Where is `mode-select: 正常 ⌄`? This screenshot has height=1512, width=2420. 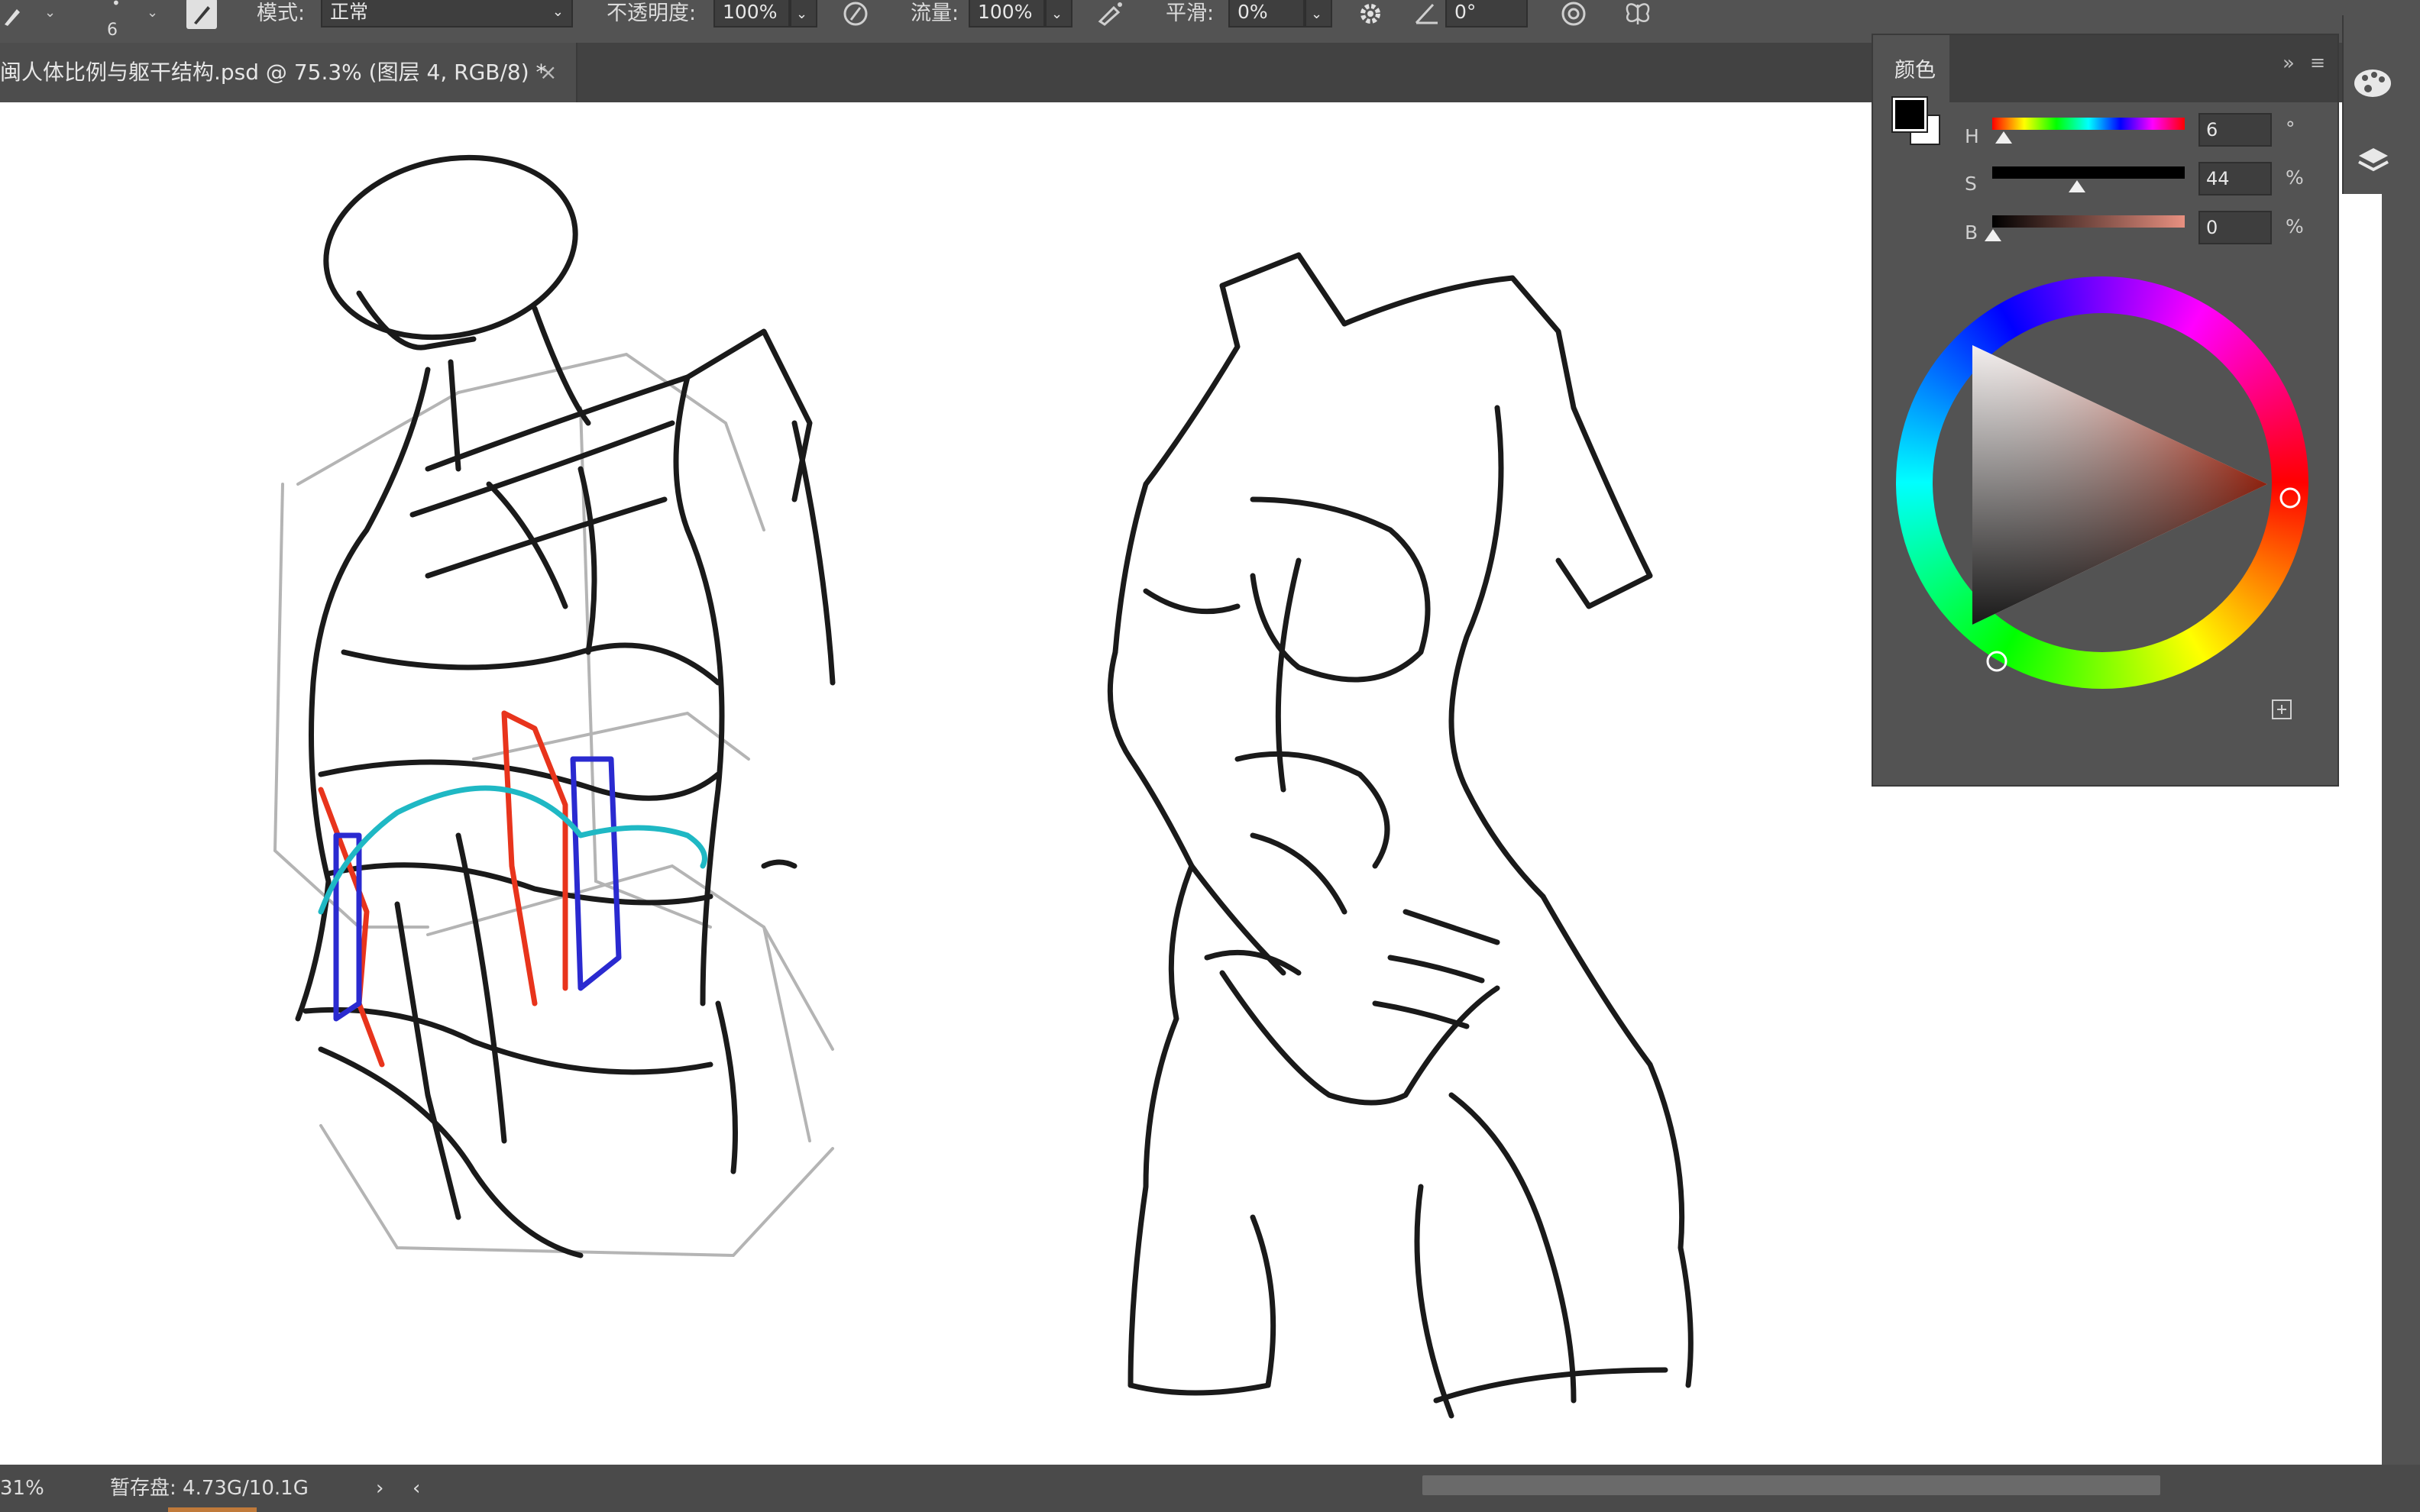
mode-select: 正常 ⌄ is located at coordinates (447, 13).